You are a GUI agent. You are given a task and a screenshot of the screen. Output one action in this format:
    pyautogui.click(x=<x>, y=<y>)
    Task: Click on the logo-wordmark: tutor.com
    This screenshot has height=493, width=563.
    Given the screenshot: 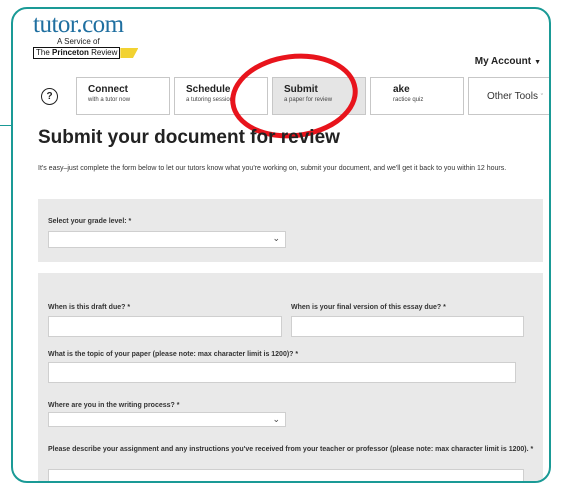 What is the action you would take?
    pyautogui.click(x=78, y=24)
    